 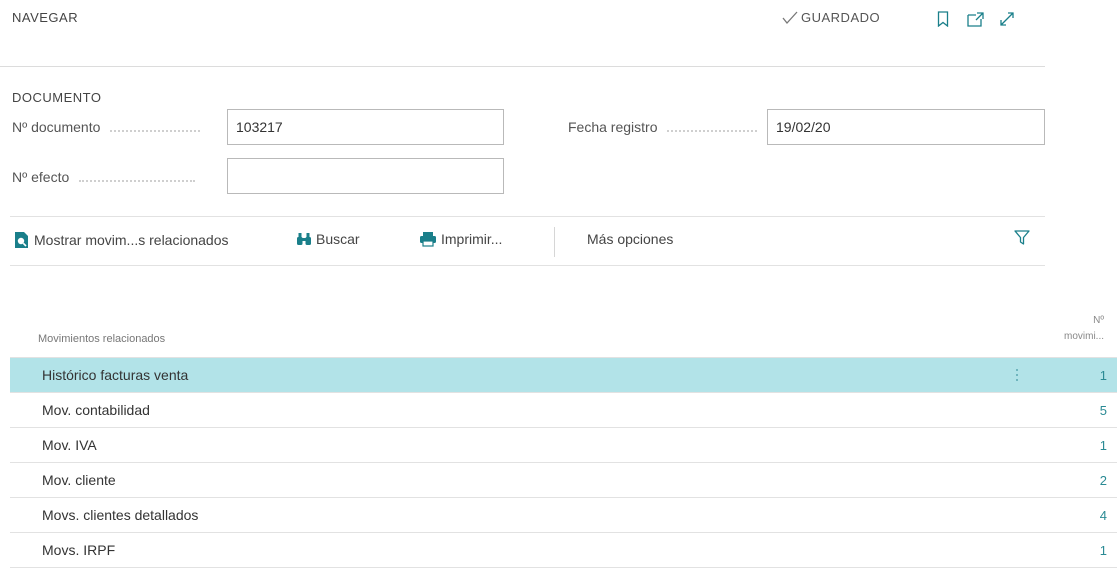 What do you see at coordinates (428, 239) in the screenshot?
I see `printer-icon` at bounding box center [428, 239].